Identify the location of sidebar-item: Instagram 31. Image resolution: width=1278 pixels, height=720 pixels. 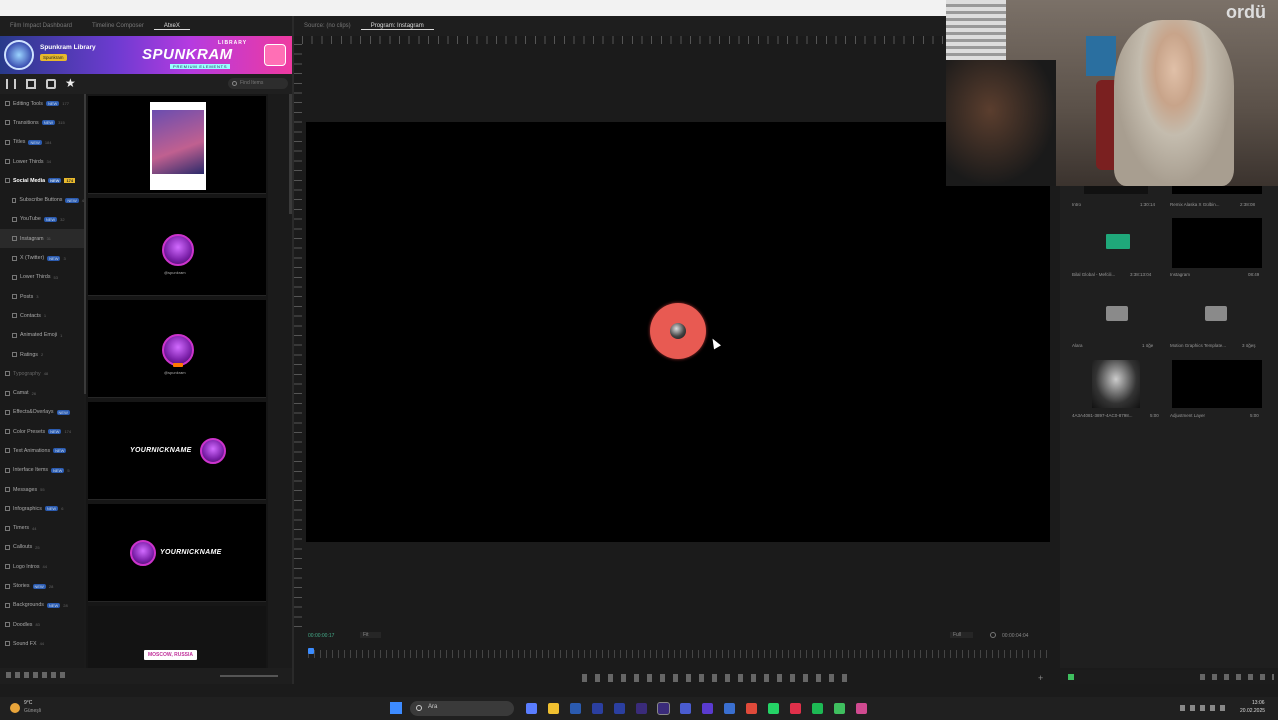
(42, 239).